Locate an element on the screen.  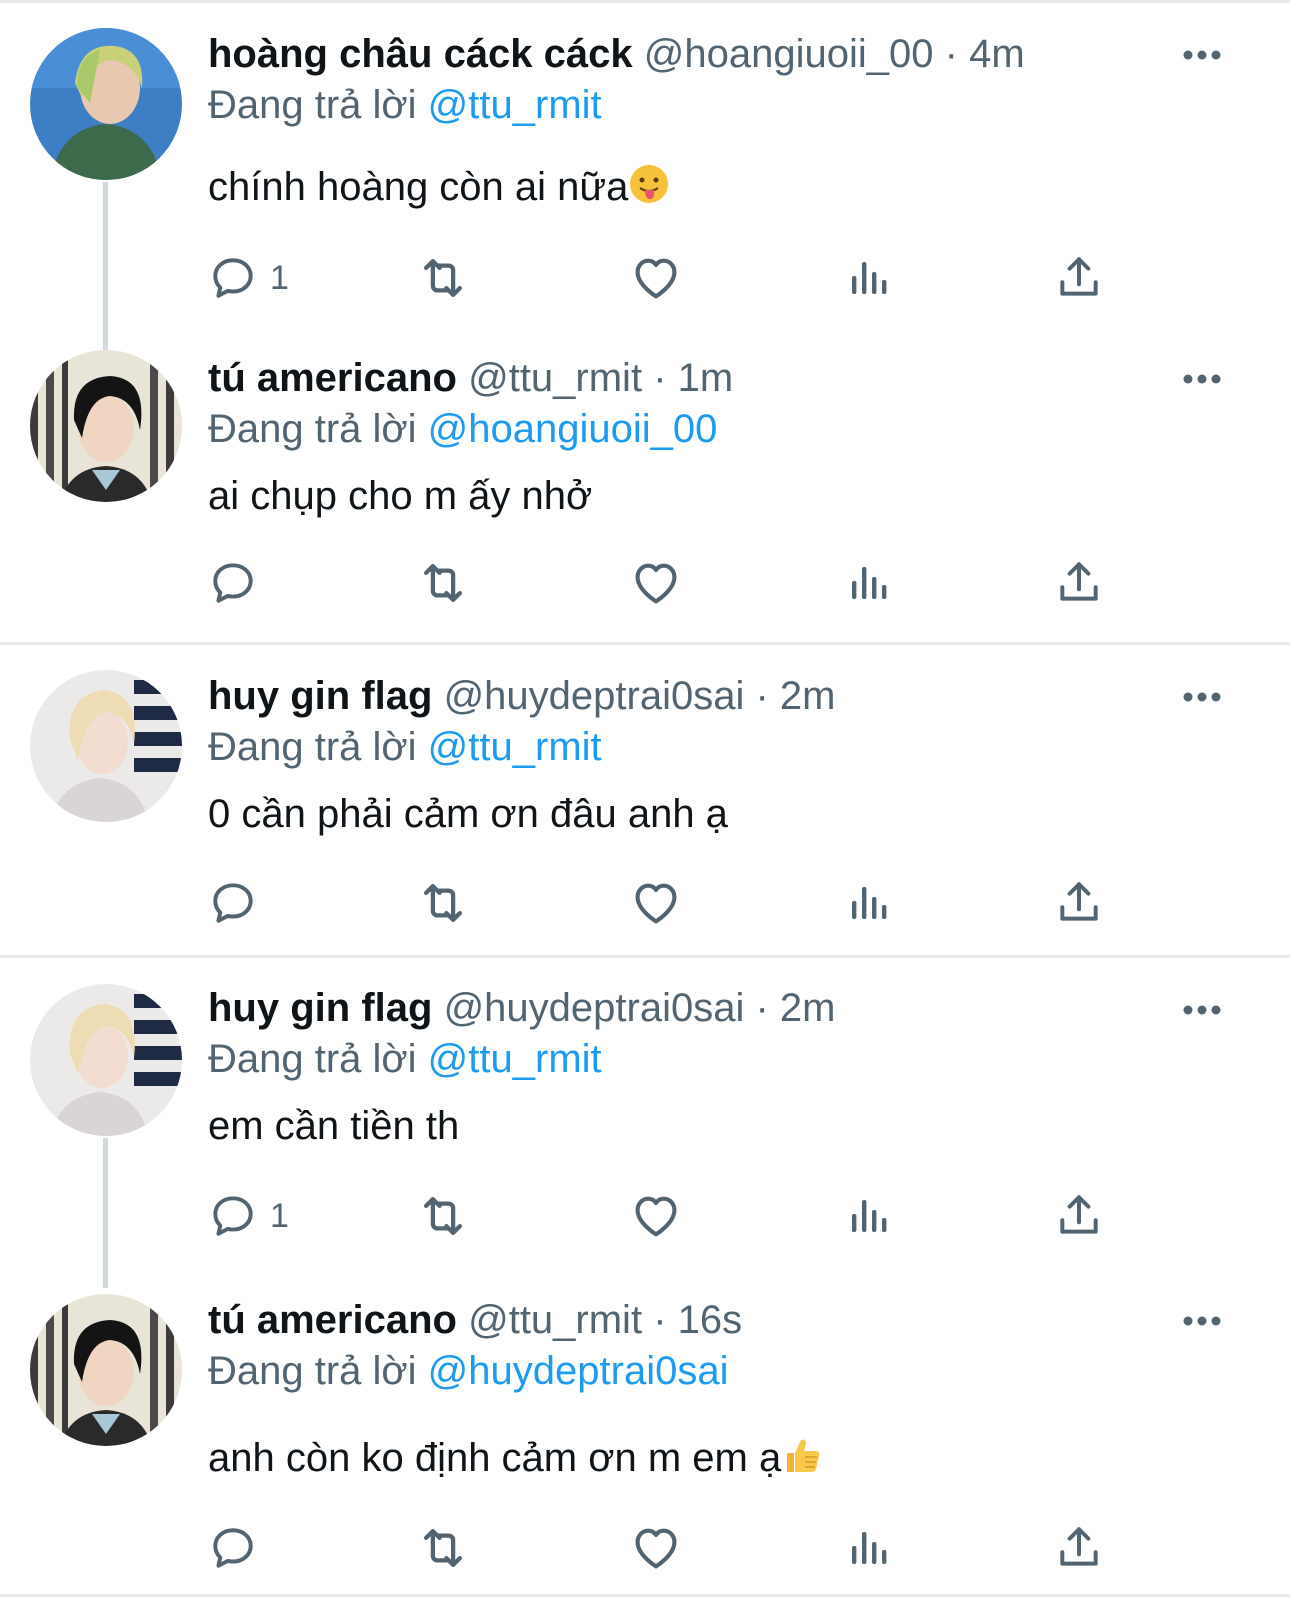
replying-to: Đang trả lời @huydeptrai0sai is located at coordinates (468, 1371).